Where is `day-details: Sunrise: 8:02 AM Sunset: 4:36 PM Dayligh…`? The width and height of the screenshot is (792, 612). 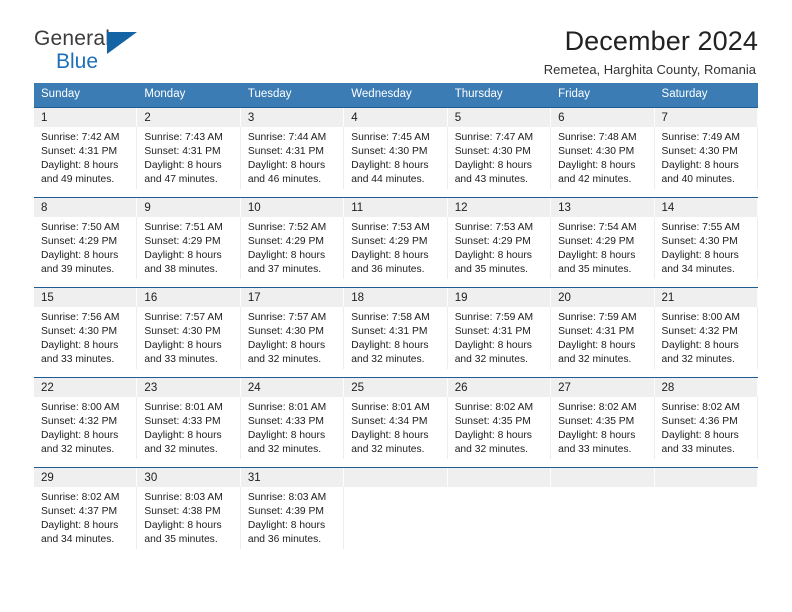 day-details: Sunrise: 8:02 AM Sunset: 4:36 PM Dayligh… is located at coordinates (706, 428).